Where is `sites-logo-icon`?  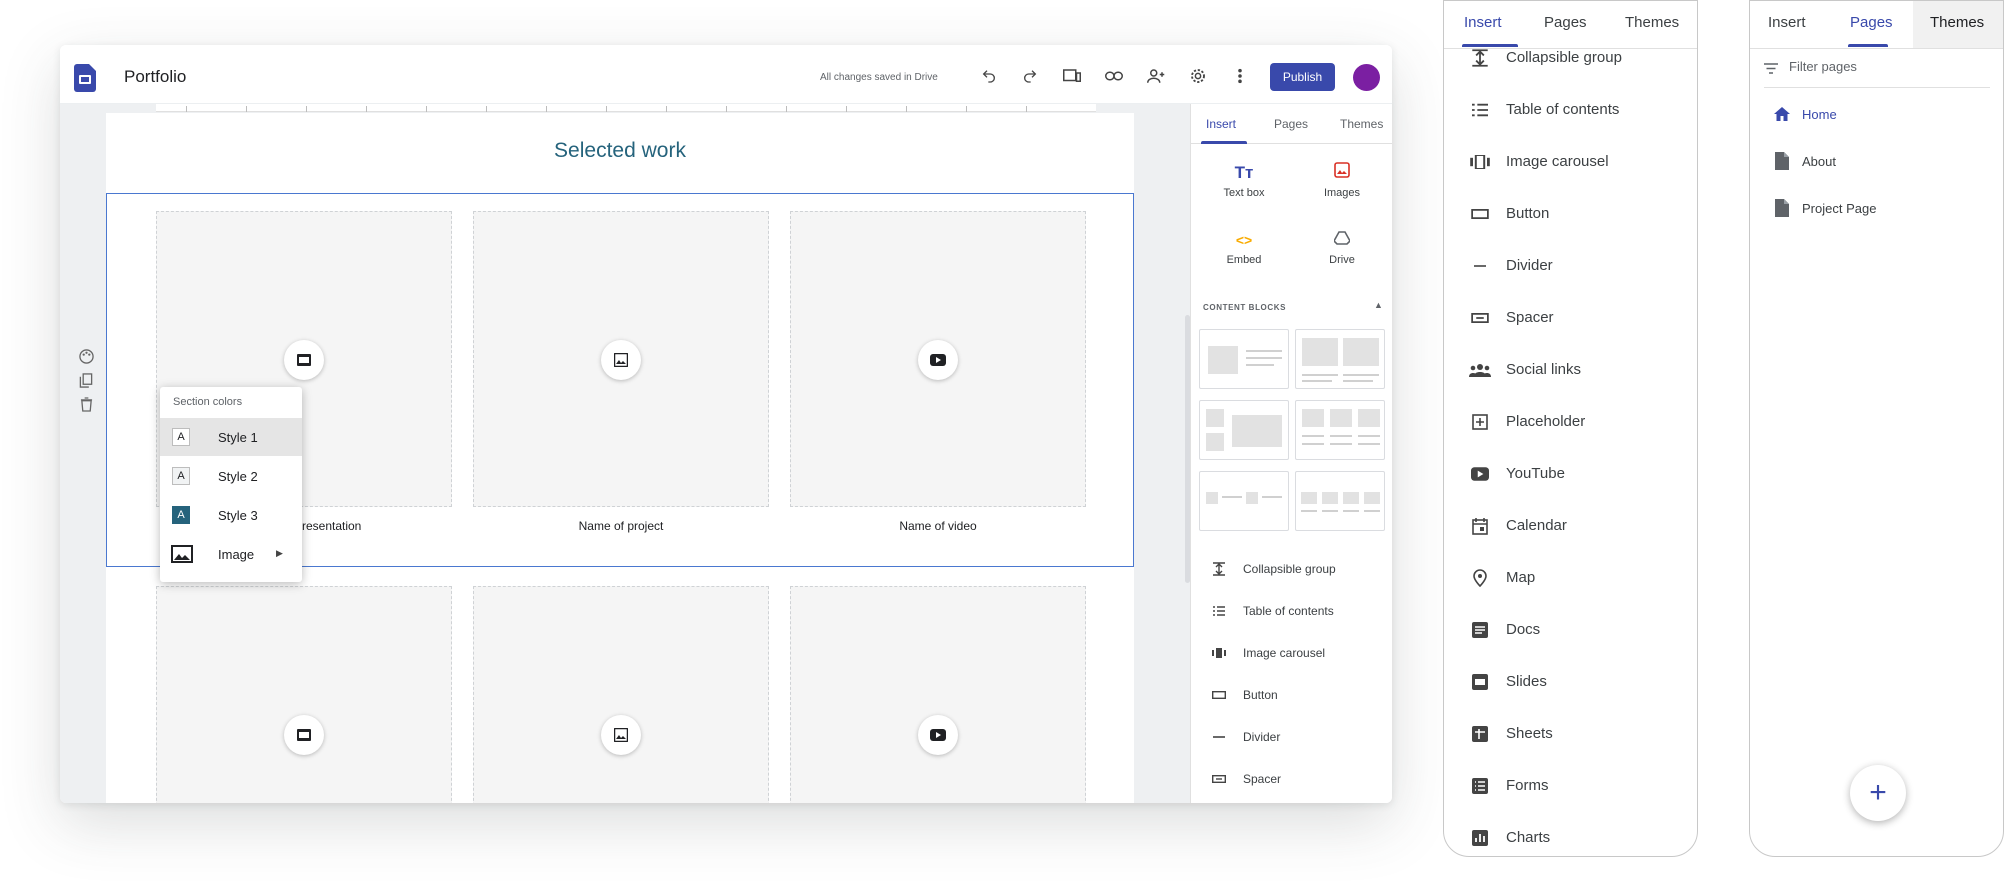 sites-logo-icon is located at coordinates (85, 78).